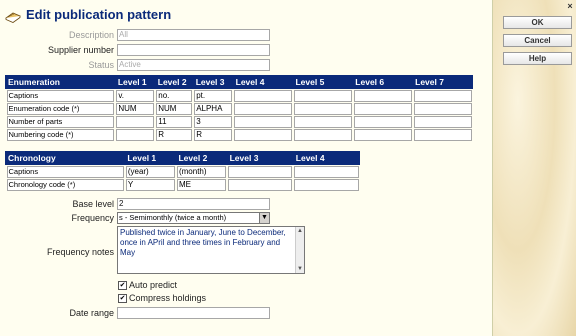  I want to click on help-button: Help, so click(537, 58).